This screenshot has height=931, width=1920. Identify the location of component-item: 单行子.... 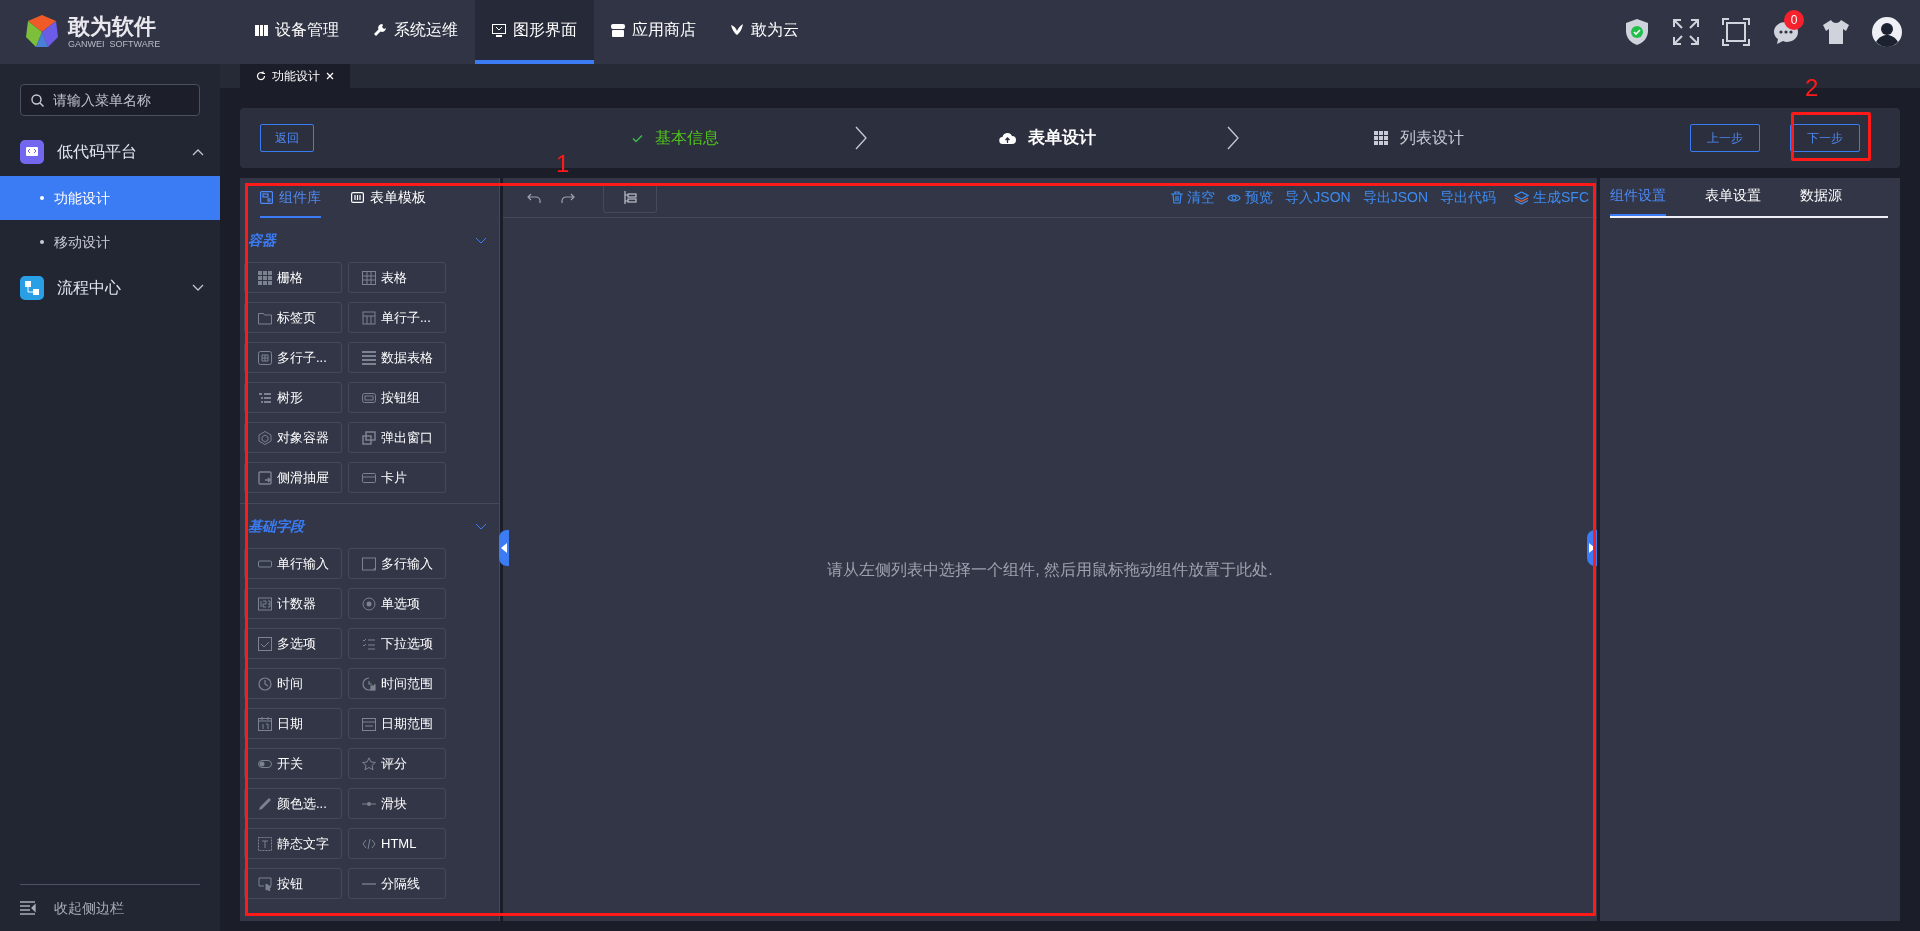
(397, 317).